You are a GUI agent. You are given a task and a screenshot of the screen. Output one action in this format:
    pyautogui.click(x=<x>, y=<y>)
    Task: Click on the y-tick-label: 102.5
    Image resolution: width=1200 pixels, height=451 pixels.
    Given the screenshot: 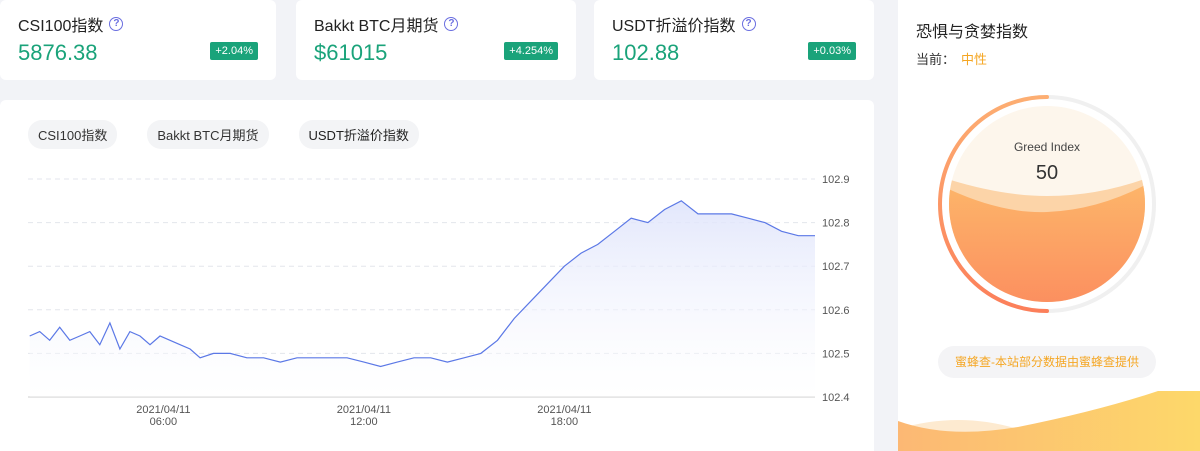 What is the action you would take?
    pyautogui.click(x=836, y=354)
    